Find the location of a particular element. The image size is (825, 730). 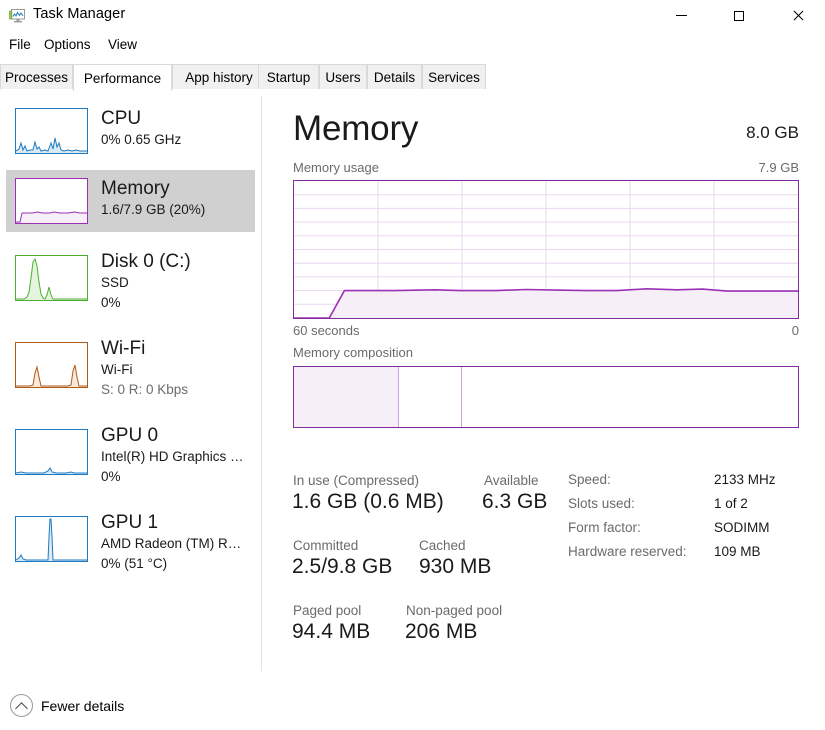

tab-services: Services is located at coordinates (454, 77).